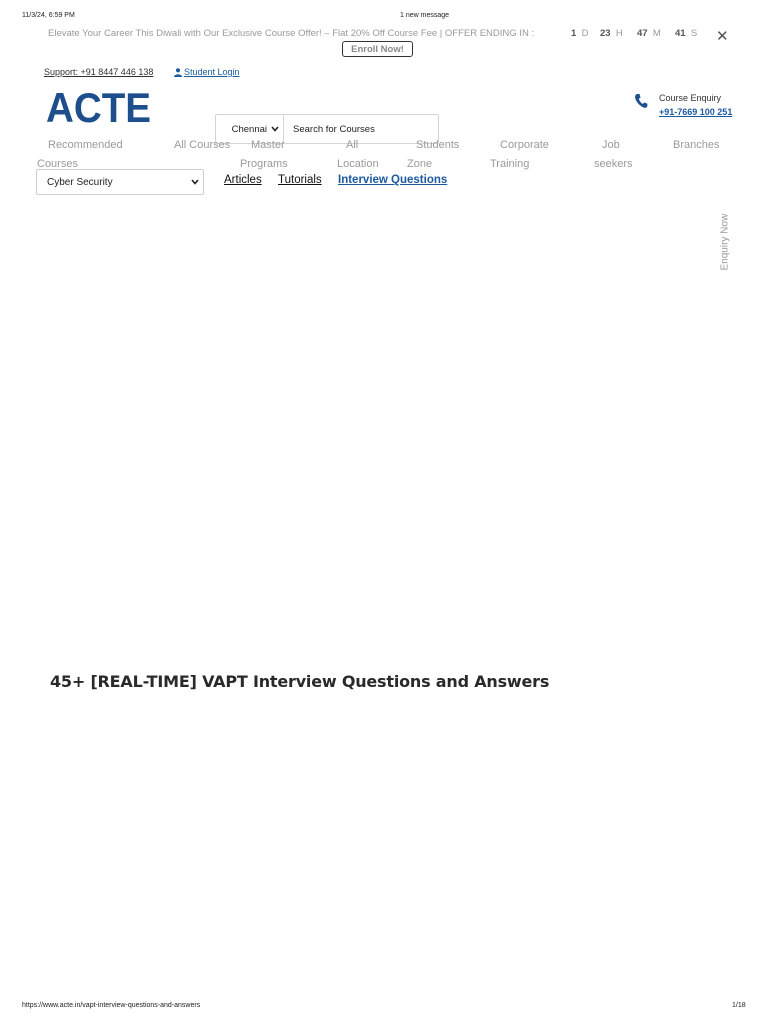 Image resolution: width=768 pixels, height=1024 pixels. What do you see at coordinates (722, 36) in the screenshot?
I see `close-icon: ✕` at bounding box center [722, 36].